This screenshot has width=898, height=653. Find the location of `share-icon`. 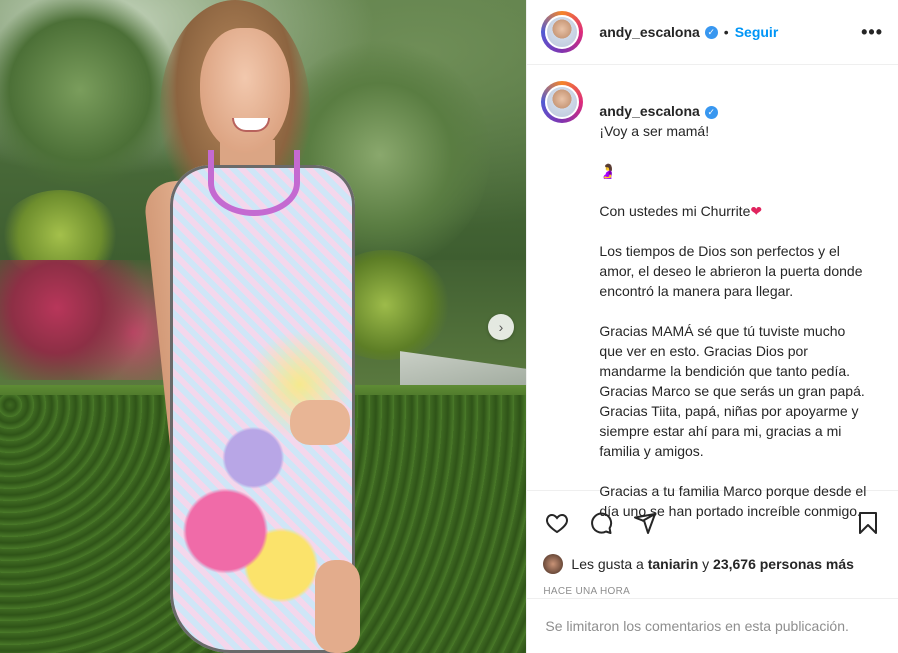

share-icon is located at coordinates (645, 523).